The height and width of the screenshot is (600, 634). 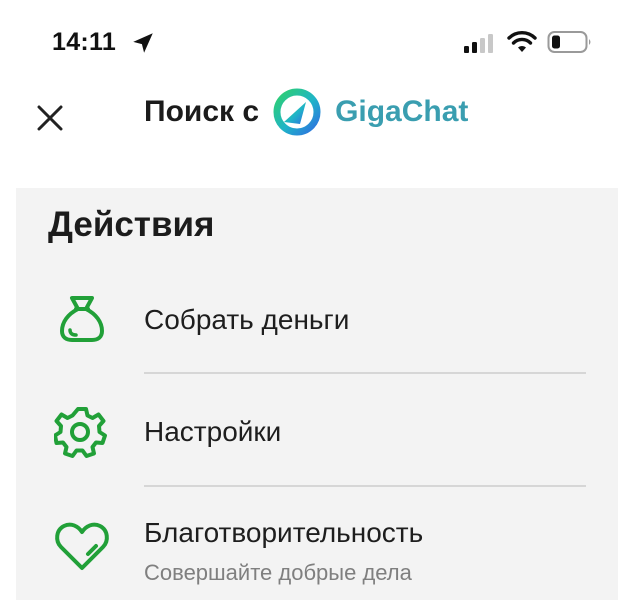 I want to click on header-search-label: Поиск с, so click(x=202, y=111).